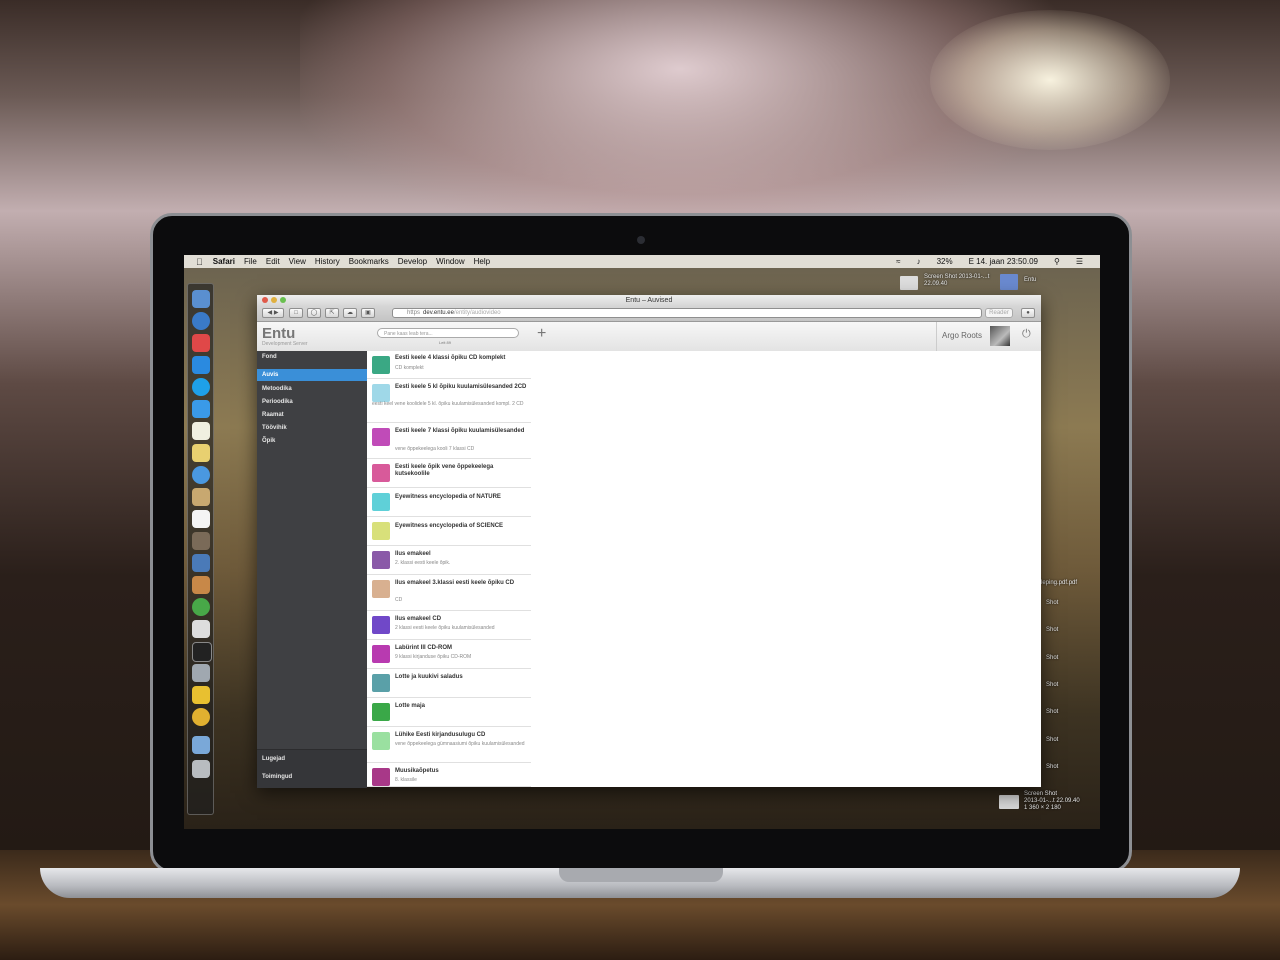 The height and width of the screenshot is (960, 1280). I want to click on list-icon: ☰, so click(1079, 261).